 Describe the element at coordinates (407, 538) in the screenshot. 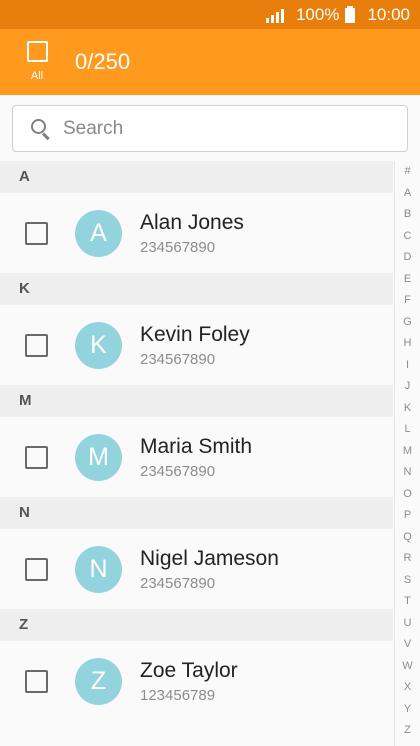

I see `index-letter: Q` at that location.